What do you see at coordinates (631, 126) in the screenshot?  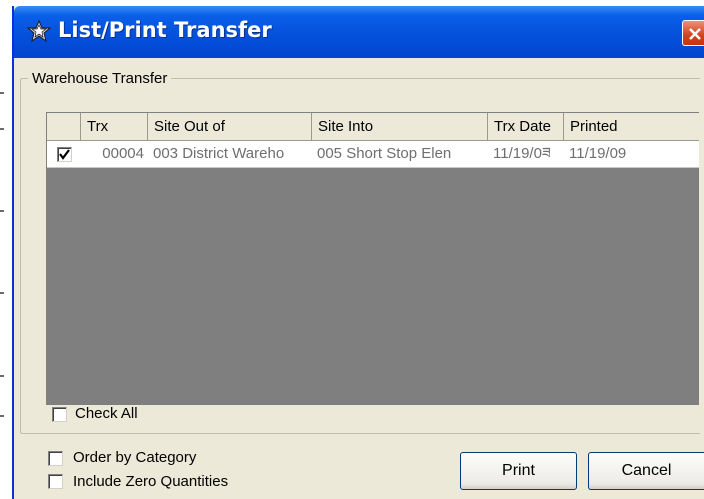 I see `column-header-printed: Printed` at bounding box center [631, 126].